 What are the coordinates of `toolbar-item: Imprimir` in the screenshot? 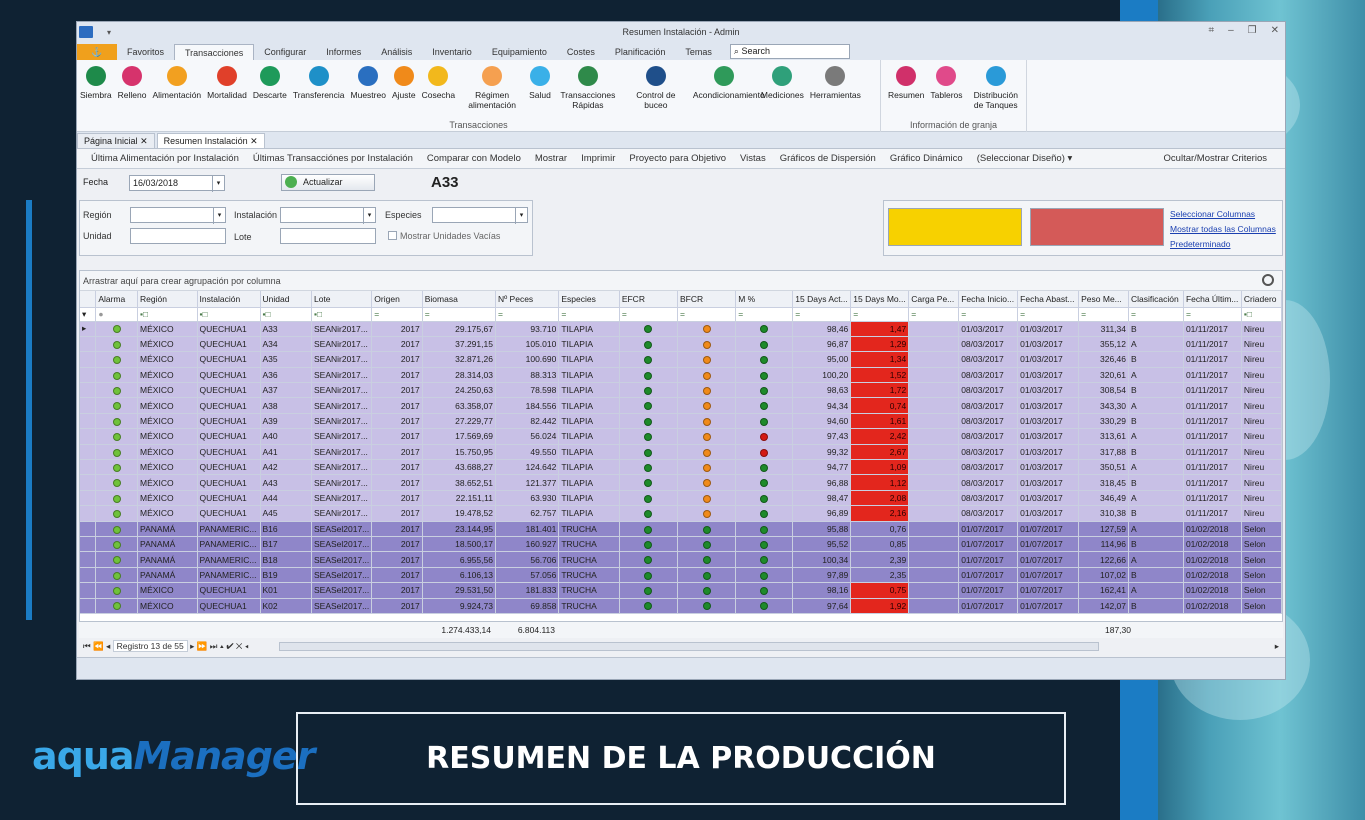 It's located at (598, 158).